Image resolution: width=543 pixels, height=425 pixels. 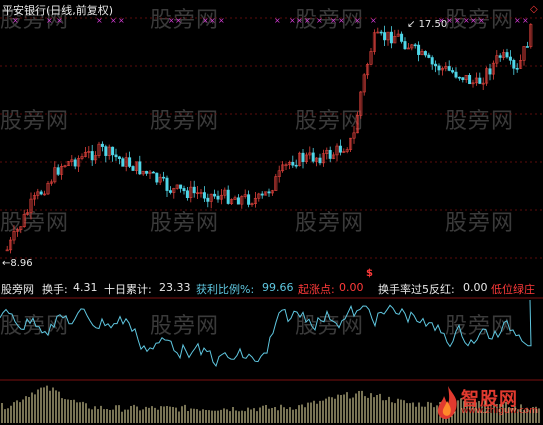 I want to click on profit-ratio-value: 99.66, so click(x=278, y=287).